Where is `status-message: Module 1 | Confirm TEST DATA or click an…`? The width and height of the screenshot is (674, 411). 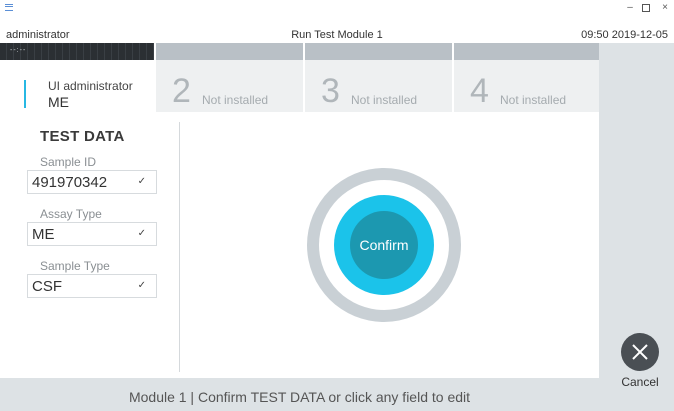 status-message: Module 1 | Confirm TEST DATA or click an… is located at coordinates (299, 397).